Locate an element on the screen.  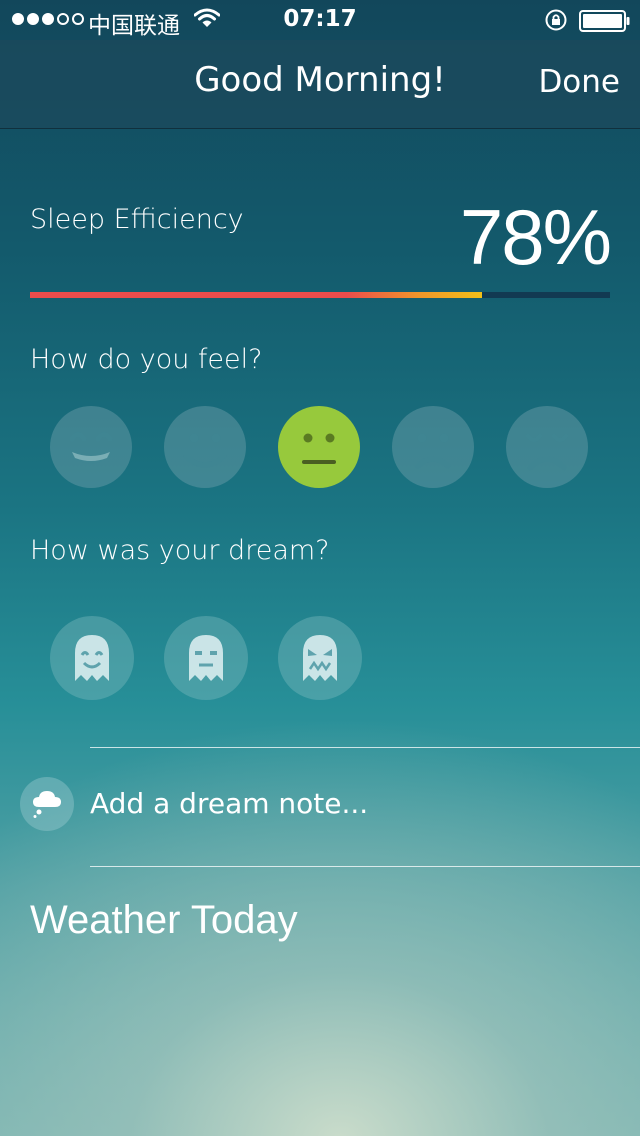
sleep-efficiency-value: 78% is located at coordinates (535, 237).